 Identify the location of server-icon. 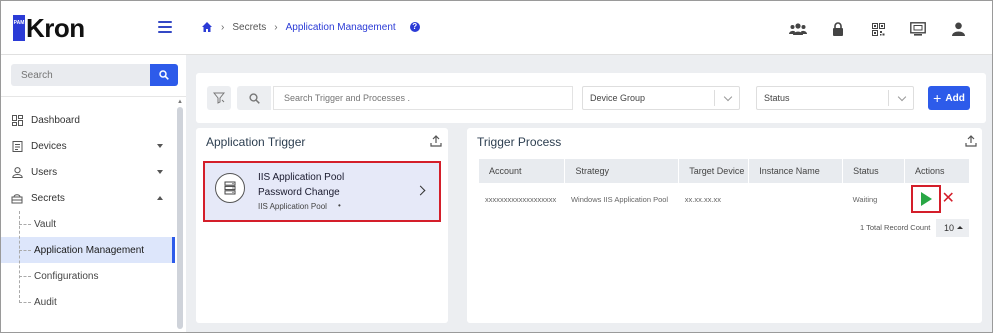
(230, 188).